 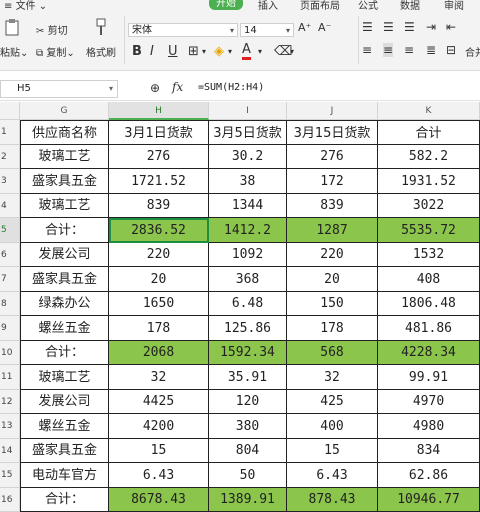 I want to click on cell-k1: 合计, so click(x=429, y=132).